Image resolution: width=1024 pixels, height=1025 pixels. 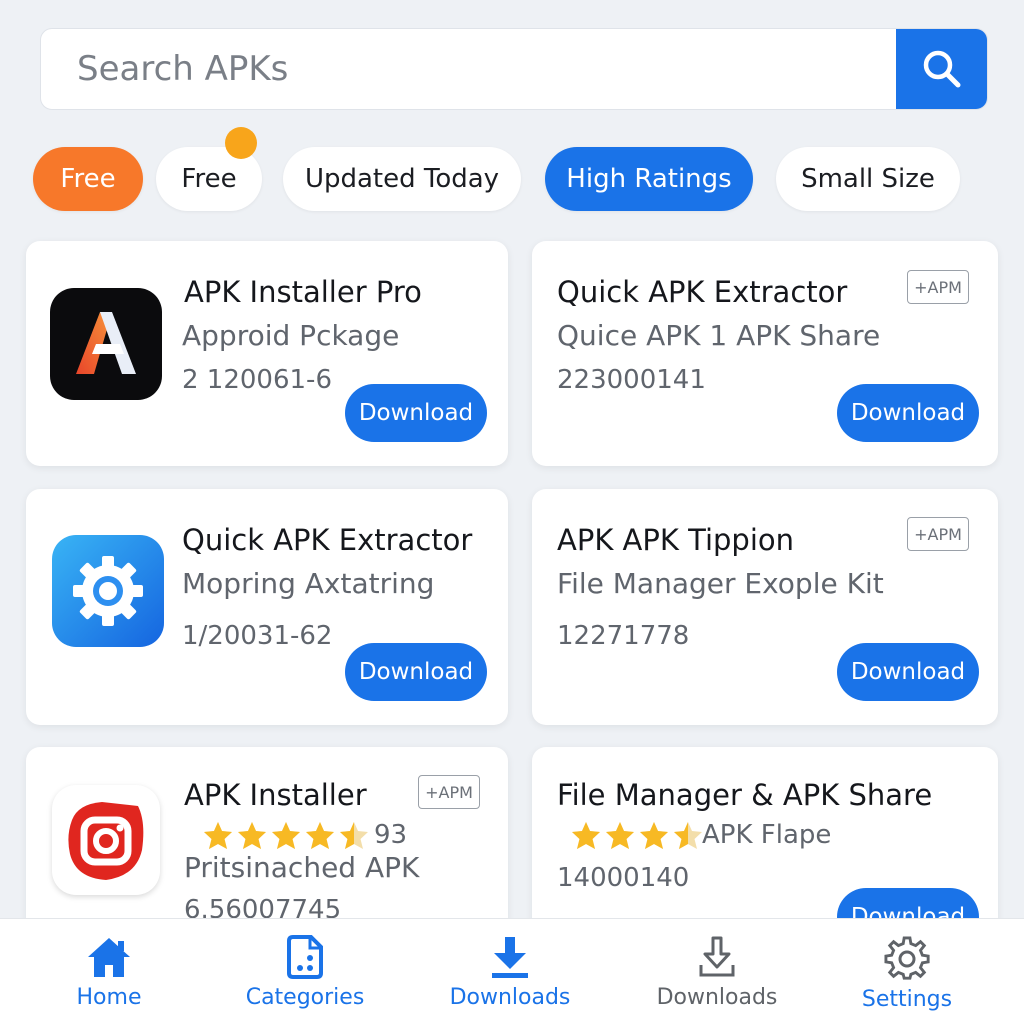 I want to click on app-subtitle: Pritsinached APK, so click(x=302, y=867).